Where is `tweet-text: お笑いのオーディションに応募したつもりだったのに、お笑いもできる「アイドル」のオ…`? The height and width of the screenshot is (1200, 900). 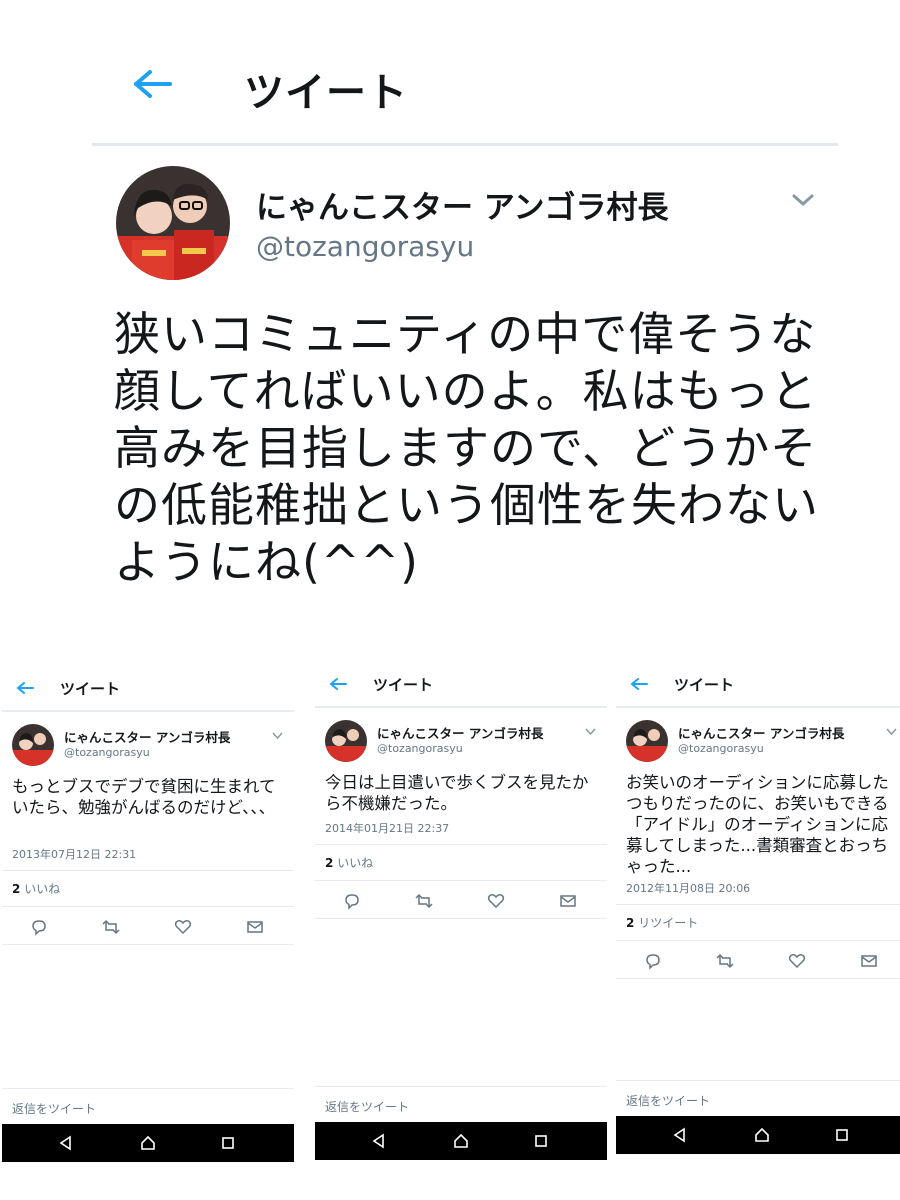
tweet-text: お笑いのオーディションに応募したつもりだったのに、お笑いもできる「アイドル」のオ… is located at coordinates (757, 824).